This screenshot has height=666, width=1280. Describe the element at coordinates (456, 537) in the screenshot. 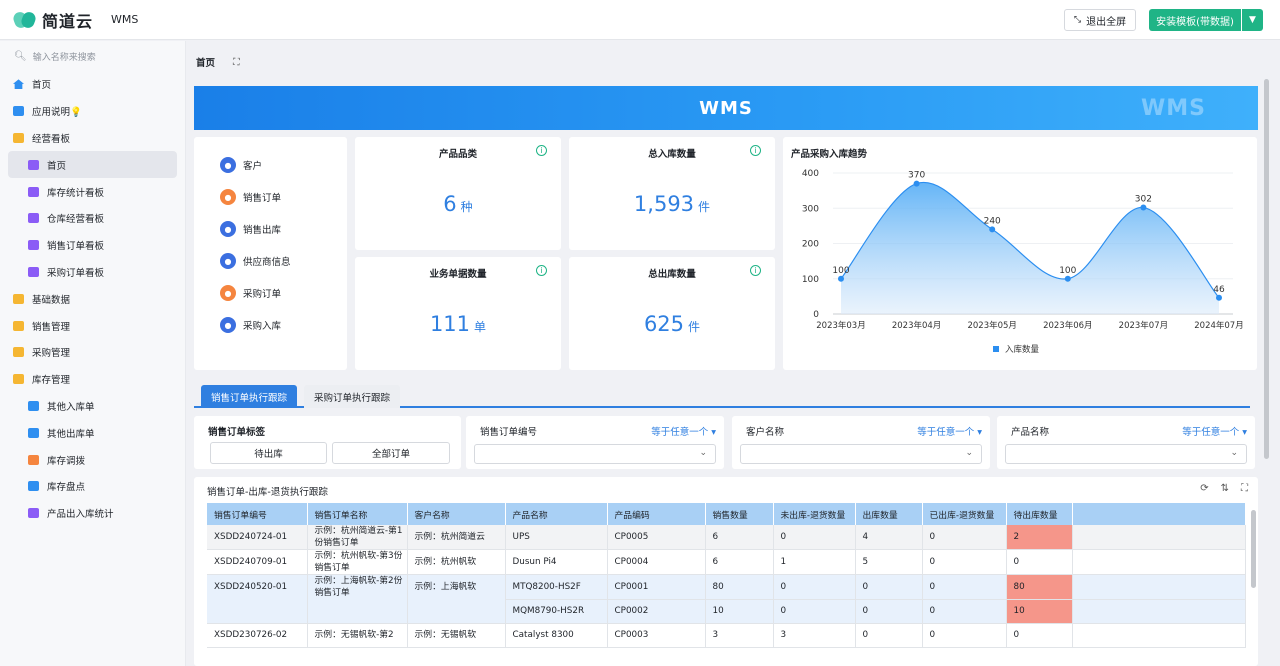

I see `table-cell: 示例：杭州简道云` at that location.